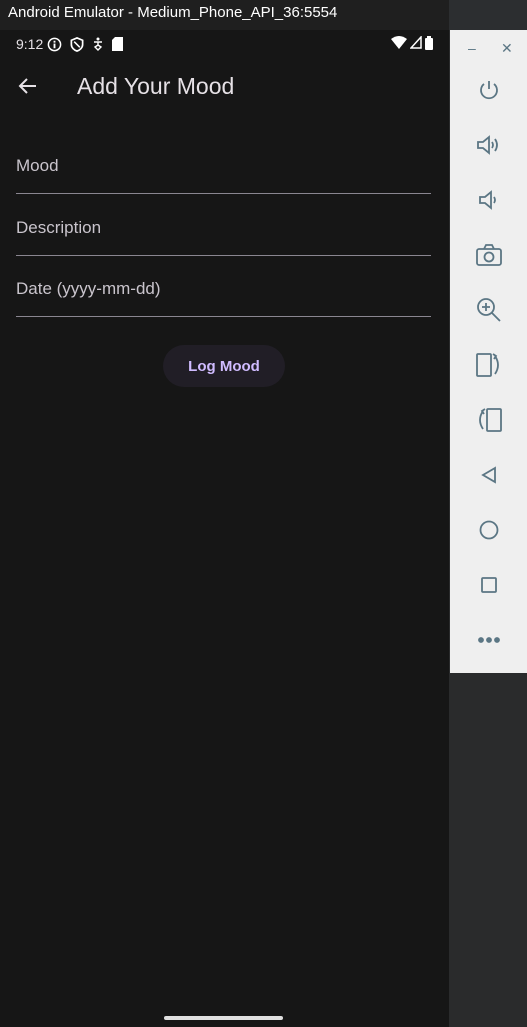 The height and width of the screenshot is (1027, 527). What do you see at coordinates (399, 44) in the screenshot?
I see `wifi-icon` at bounding box center [399, 44].